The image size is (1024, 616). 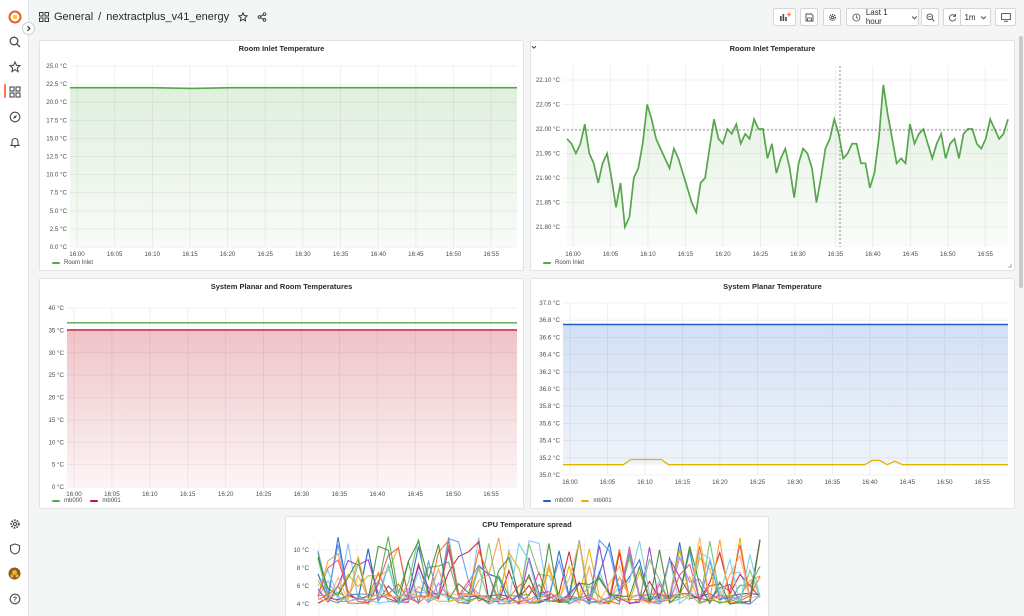 I want to click on y-tick-label: 2.5 °C, so click(x=59, y=229).